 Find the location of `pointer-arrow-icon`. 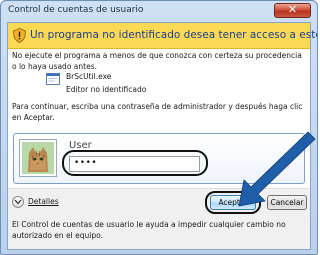

pointer-arrow-icon is located at coordinates (277, 169).